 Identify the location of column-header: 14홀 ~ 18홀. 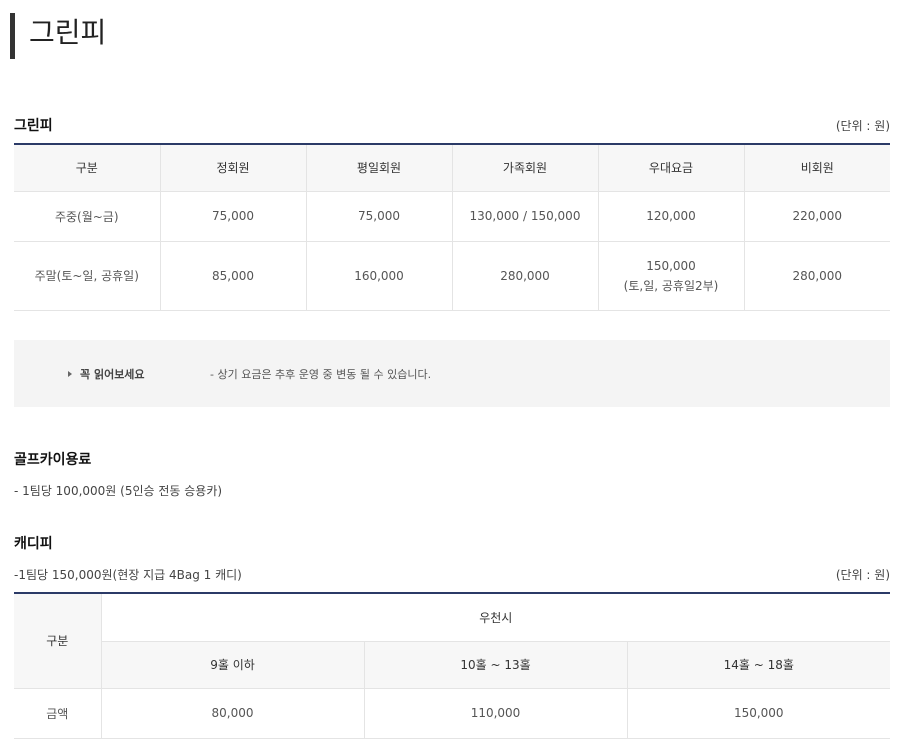
(758, 665).